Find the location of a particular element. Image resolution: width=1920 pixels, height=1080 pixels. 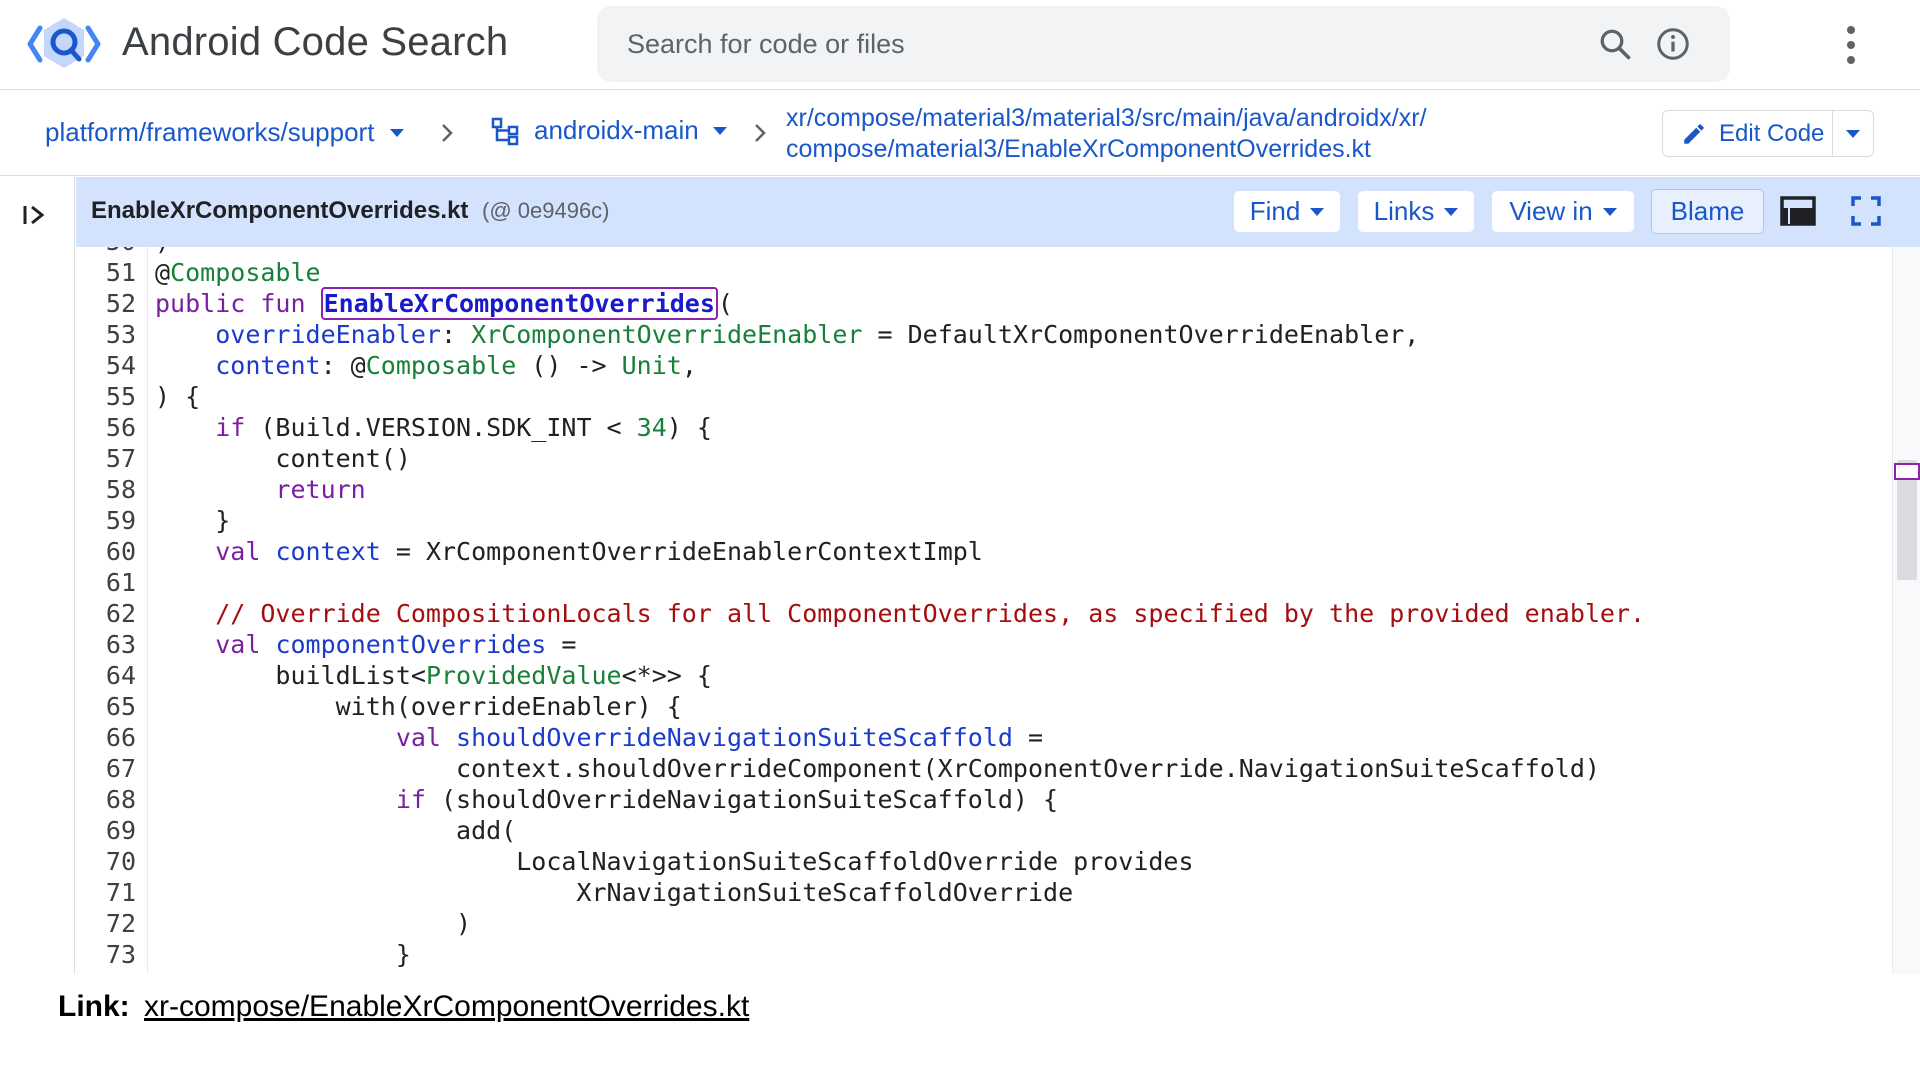

code-line: 54 content: @Composable () -> Unit, is located at coordinates (976, 365).